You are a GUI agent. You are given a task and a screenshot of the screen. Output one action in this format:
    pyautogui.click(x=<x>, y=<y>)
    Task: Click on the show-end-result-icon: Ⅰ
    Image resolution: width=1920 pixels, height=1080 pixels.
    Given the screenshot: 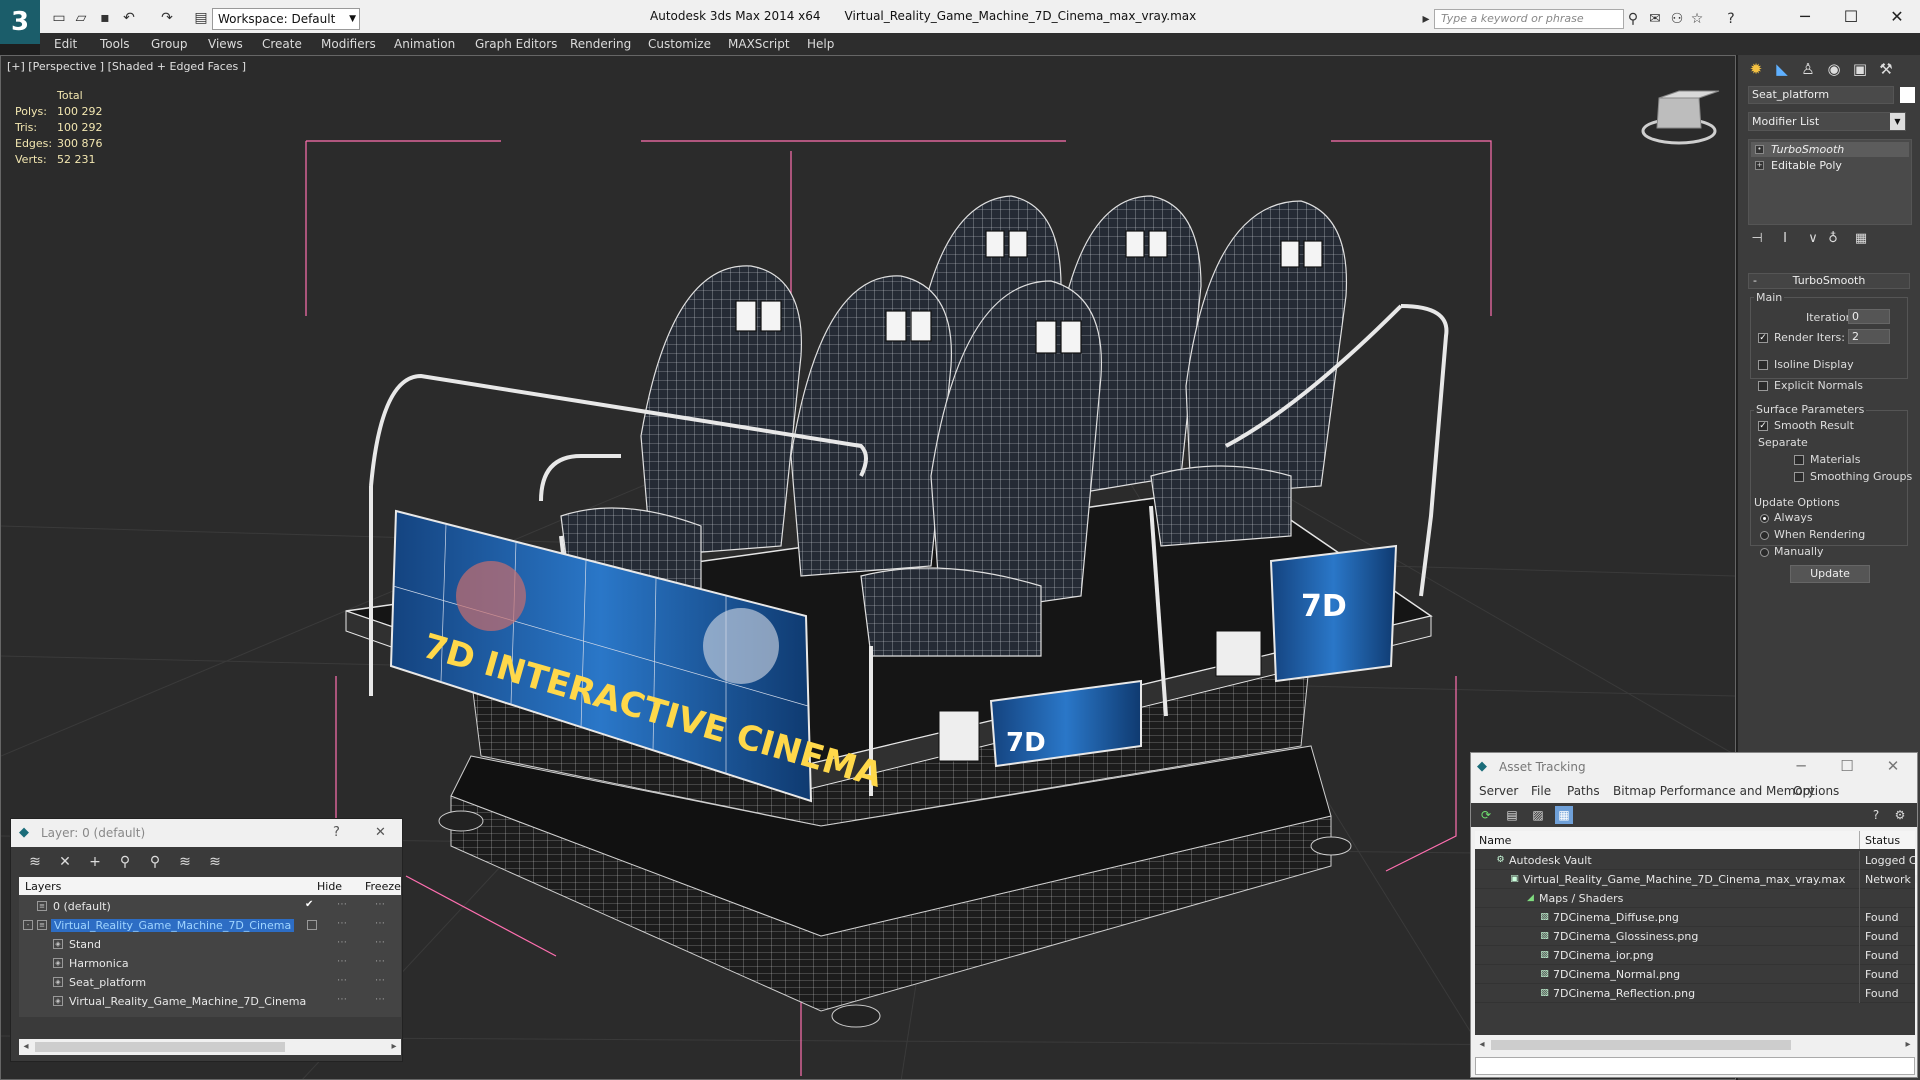 What is the action you would take?
    pyautogui.click(x=1785, y=239)
    